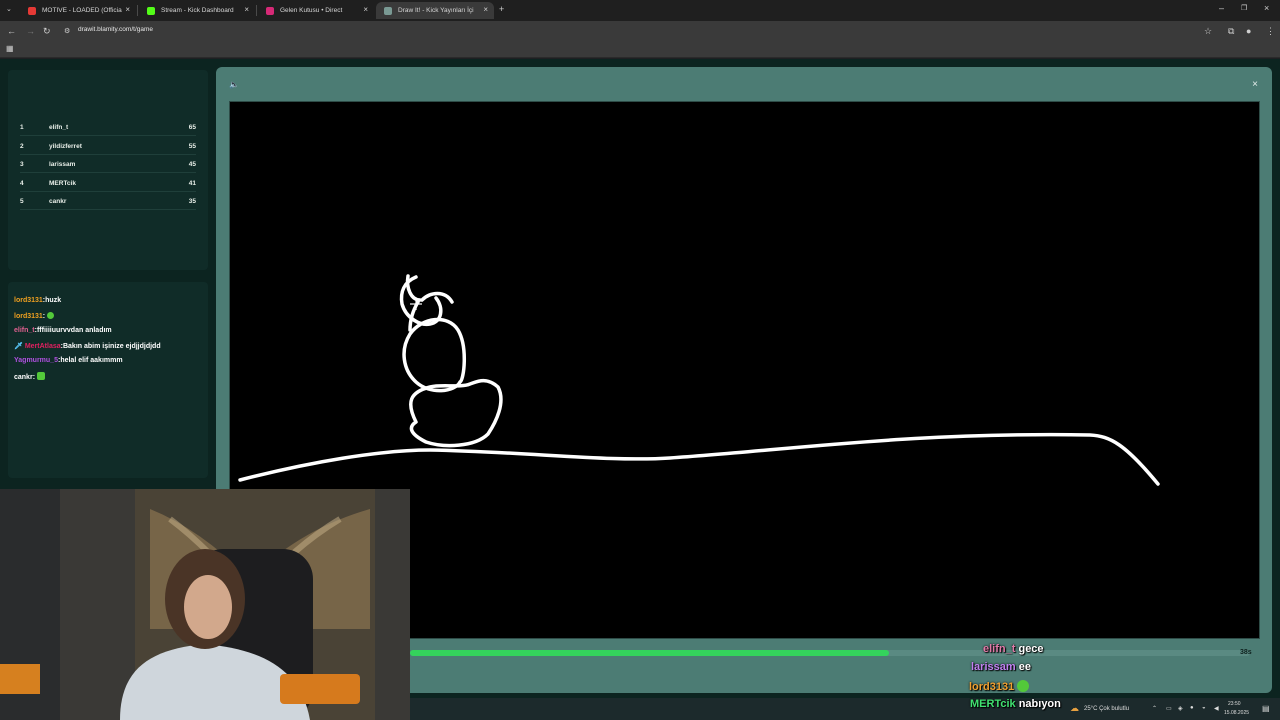 The image size is (1280, 720). What do you see at coordinates (32, 10) in the screenshot?
I see `youtube-icon` at bounding box center [32, 10].